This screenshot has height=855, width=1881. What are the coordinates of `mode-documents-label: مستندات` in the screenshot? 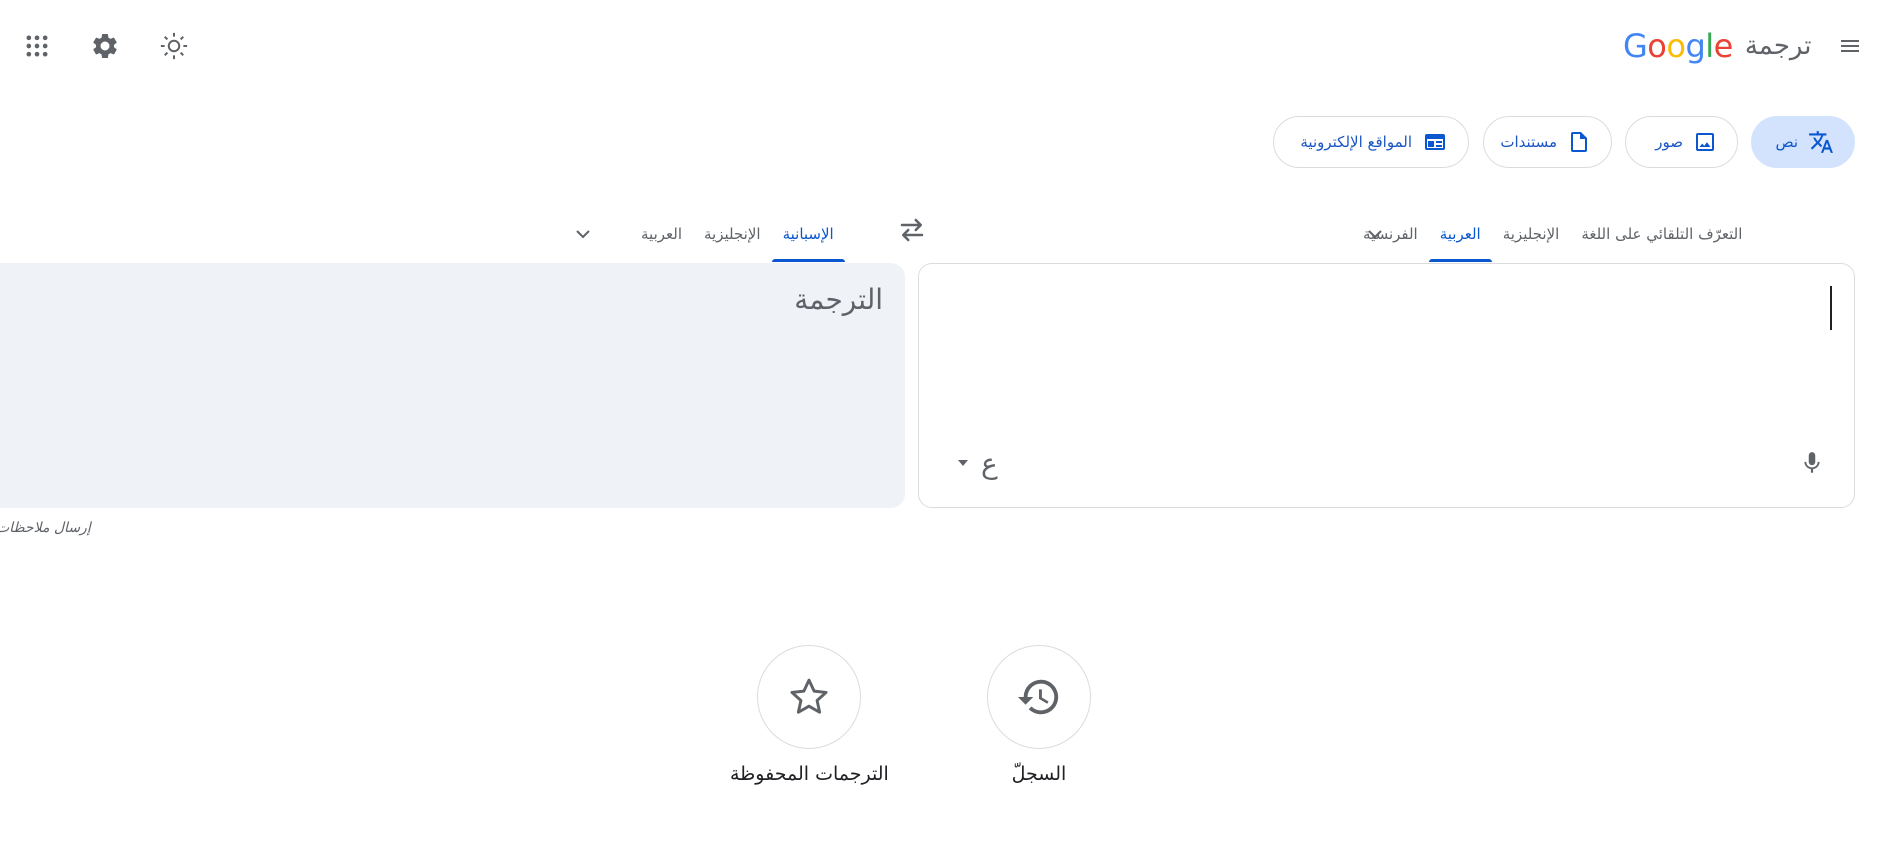 It's located at (1528, 142).